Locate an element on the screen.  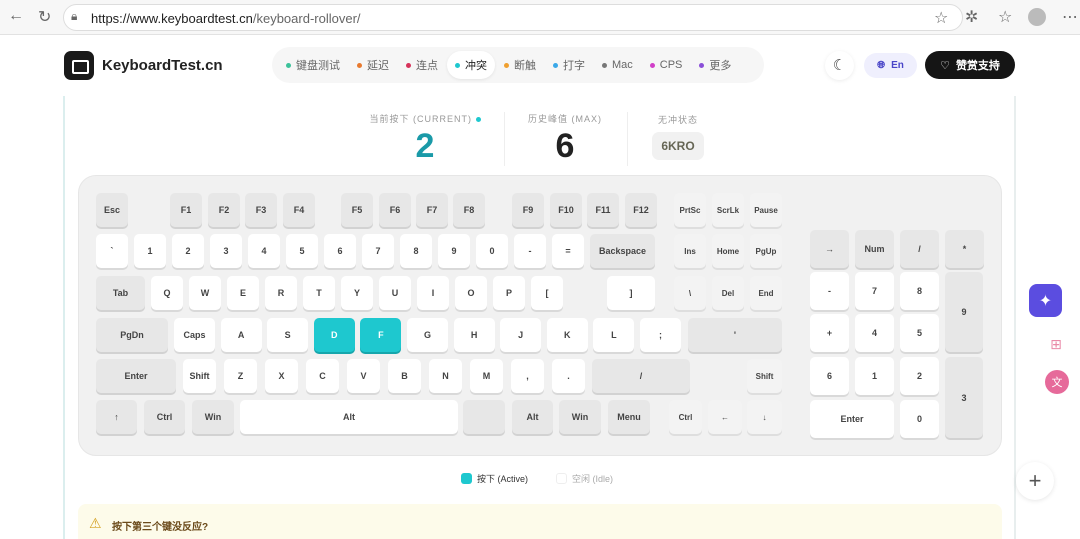
key-Backspace: Backspace is located at coordinates (622, 251).